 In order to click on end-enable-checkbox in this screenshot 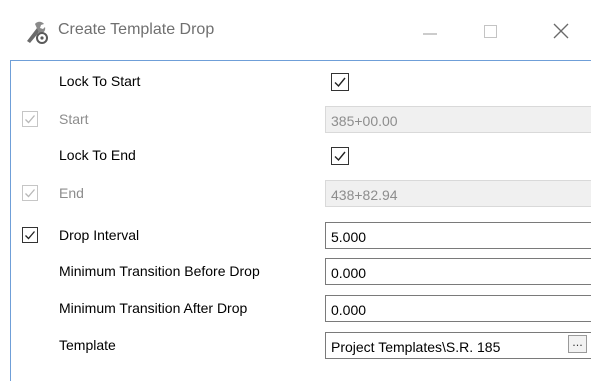, I will do `click(30, 193)`.